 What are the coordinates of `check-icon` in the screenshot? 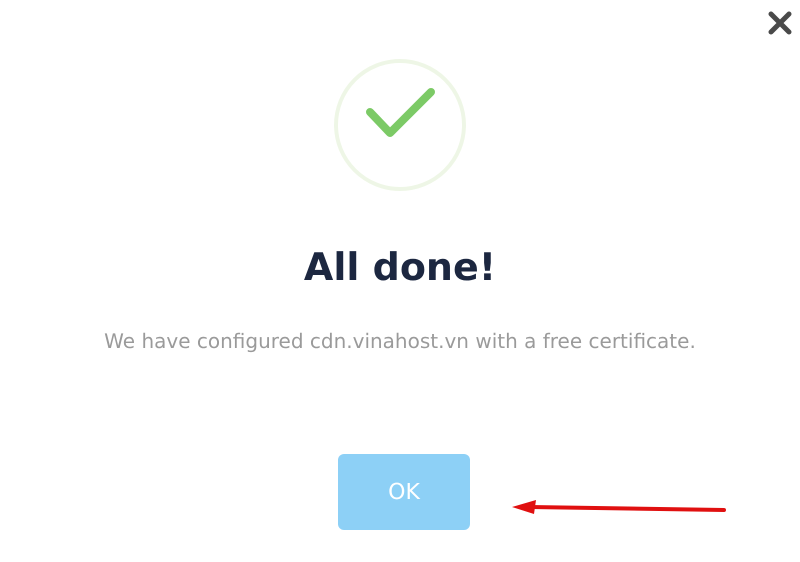 It's located at (400, 125).